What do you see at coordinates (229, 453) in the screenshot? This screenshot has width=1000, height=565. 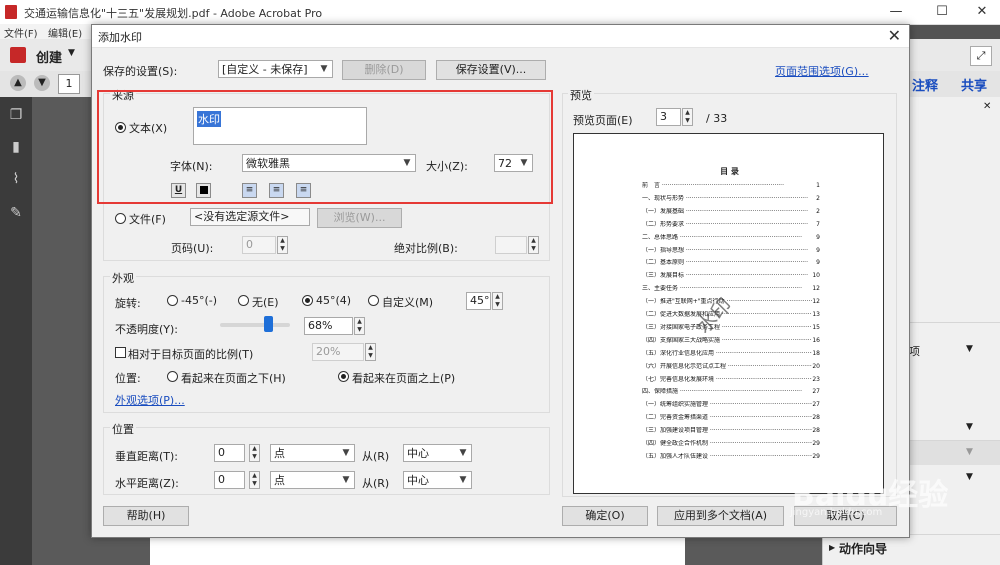 I see `vertical-distance-field: 0` at bounding box center [229, 453].